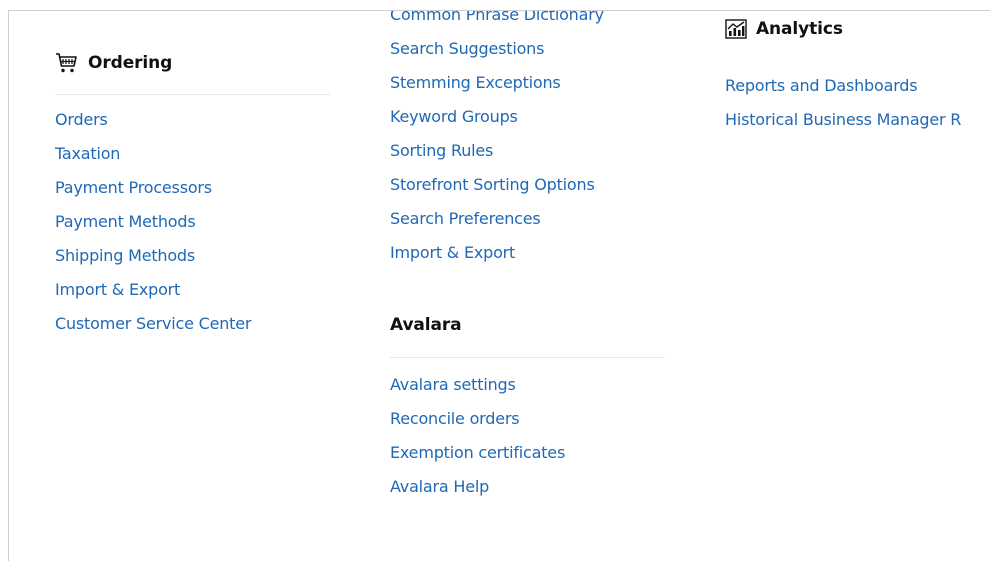  I want to click on list-item: Keyword Groups, so click(497, 124).